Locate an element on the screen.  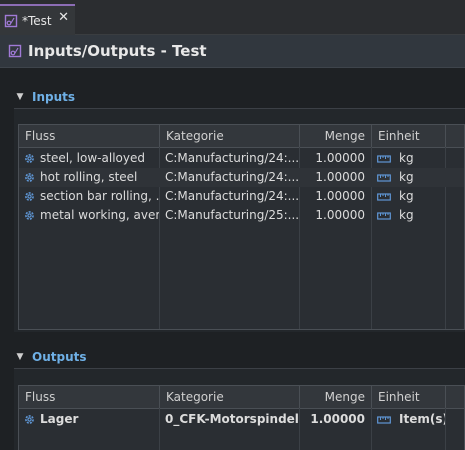
inputs-section-label: Inputs is located at coordinates (54, 96).